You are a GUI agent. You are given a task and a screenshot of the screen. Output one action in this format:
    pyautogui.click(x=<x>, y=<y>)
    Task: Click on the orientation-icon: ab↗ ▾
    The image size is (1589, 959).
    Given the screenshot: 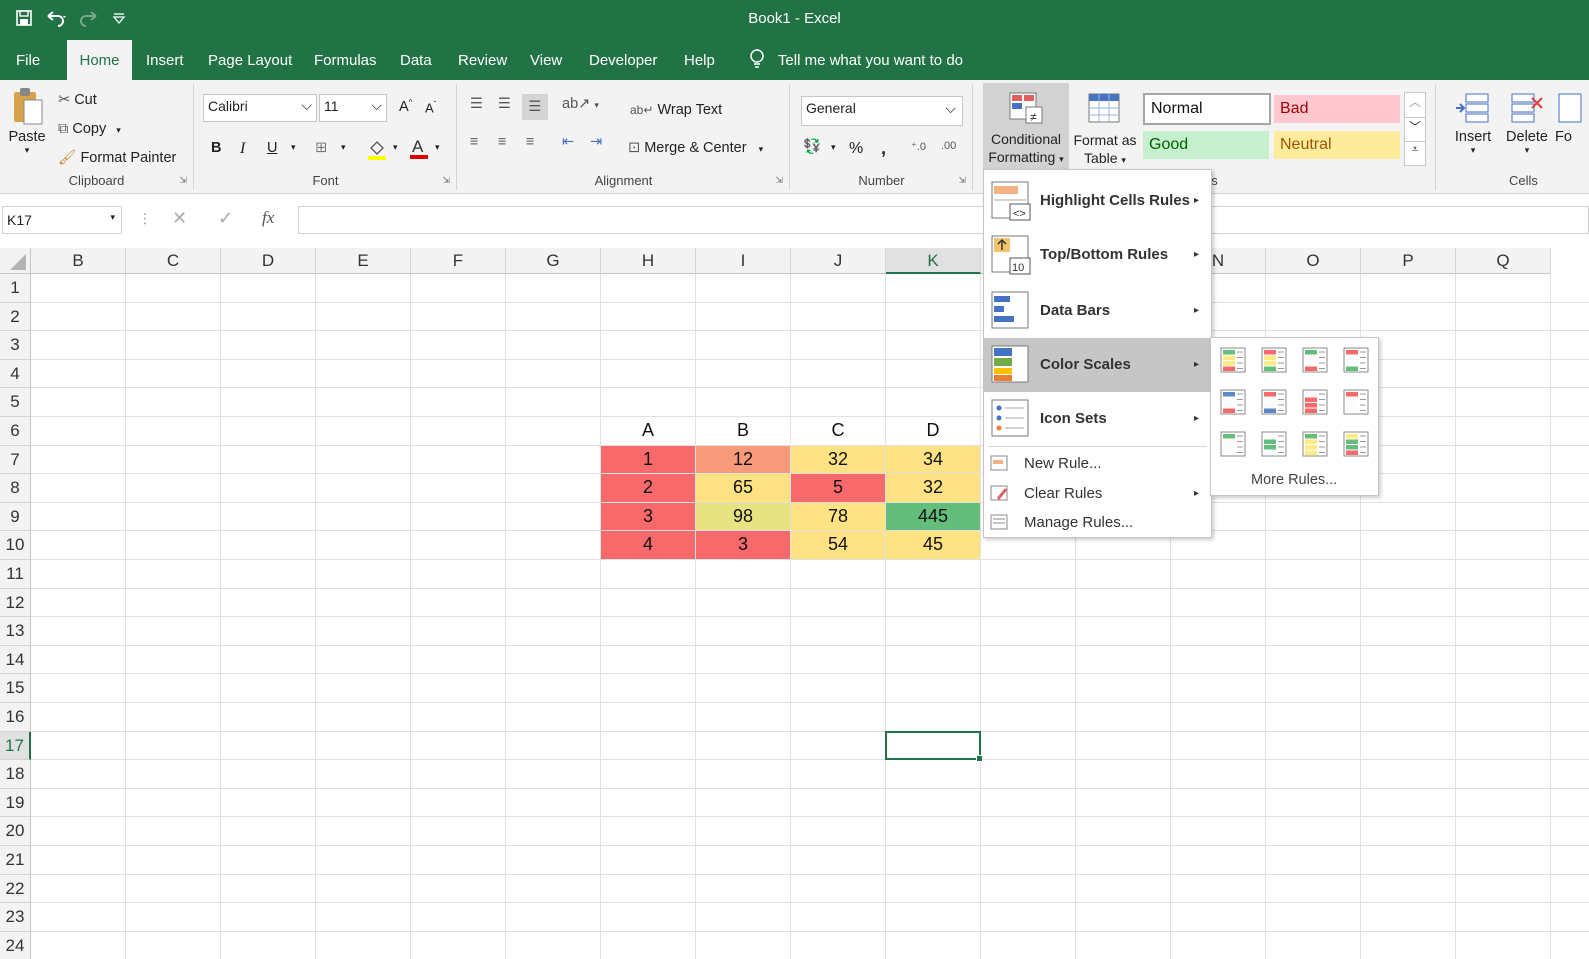 What is the action you would take?
    pyautogui.click(x=580, y=104)
    